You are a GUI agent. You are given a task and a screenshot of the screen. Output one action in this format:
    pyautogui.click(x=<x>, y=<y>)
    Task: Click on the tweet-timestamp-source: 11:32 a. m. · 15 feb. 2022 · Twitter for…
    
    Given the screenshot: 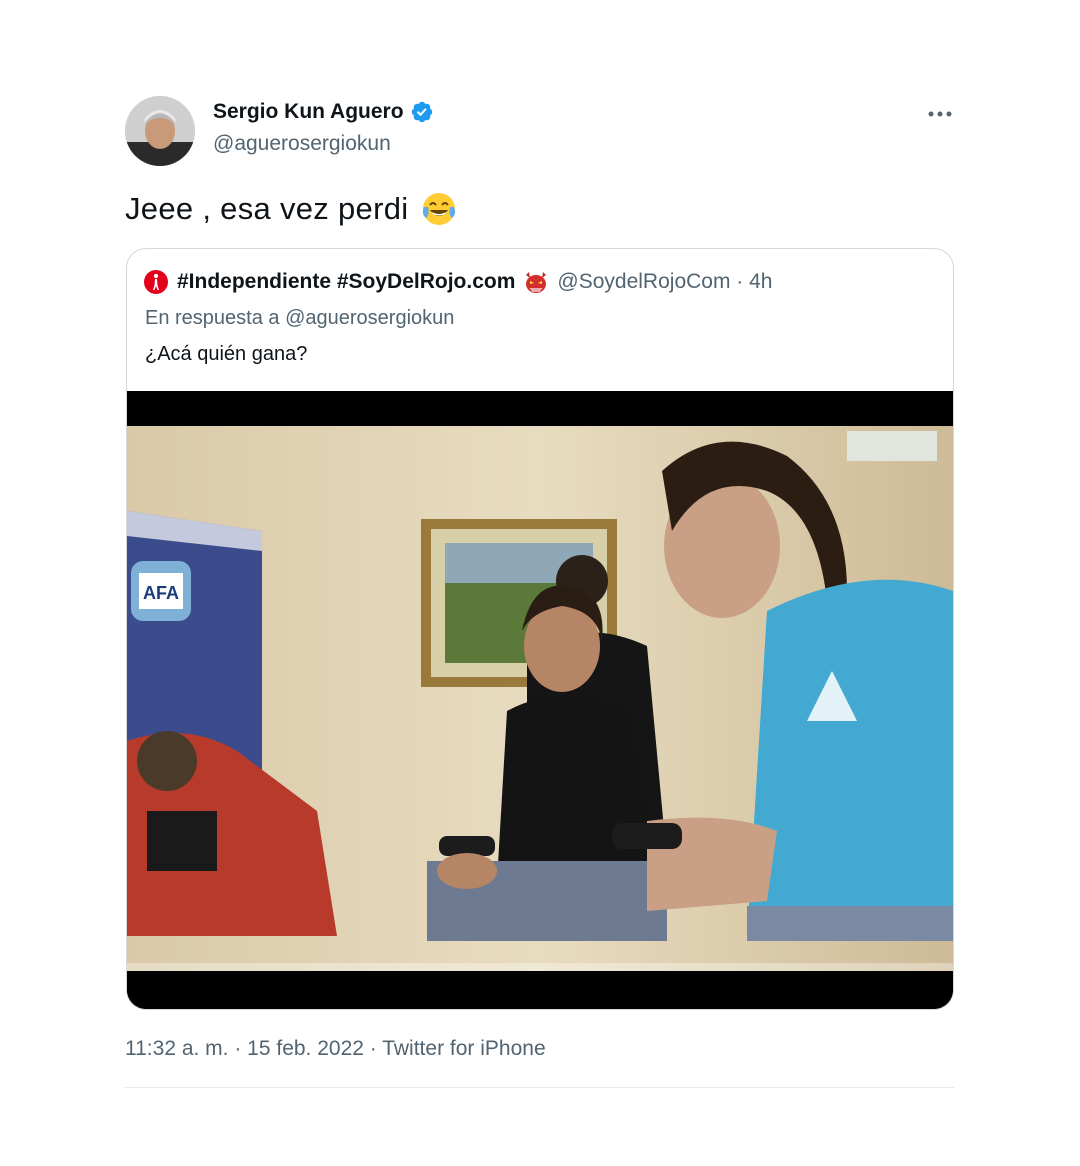 What is the action you would take?
    pyautogui.click(x=335, y=1049)
    